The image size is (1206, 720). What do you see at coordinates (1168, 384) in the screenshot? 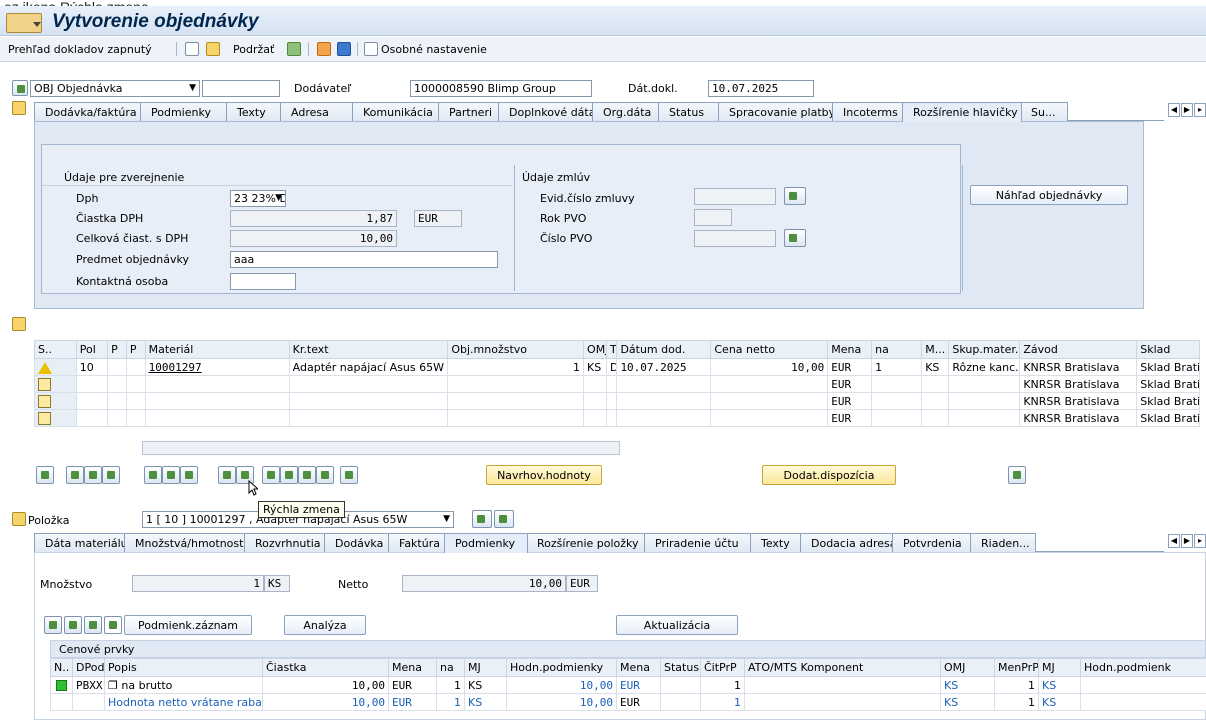
I see `table-cell: Sklad Brati` at bounding box center [1168, 384].